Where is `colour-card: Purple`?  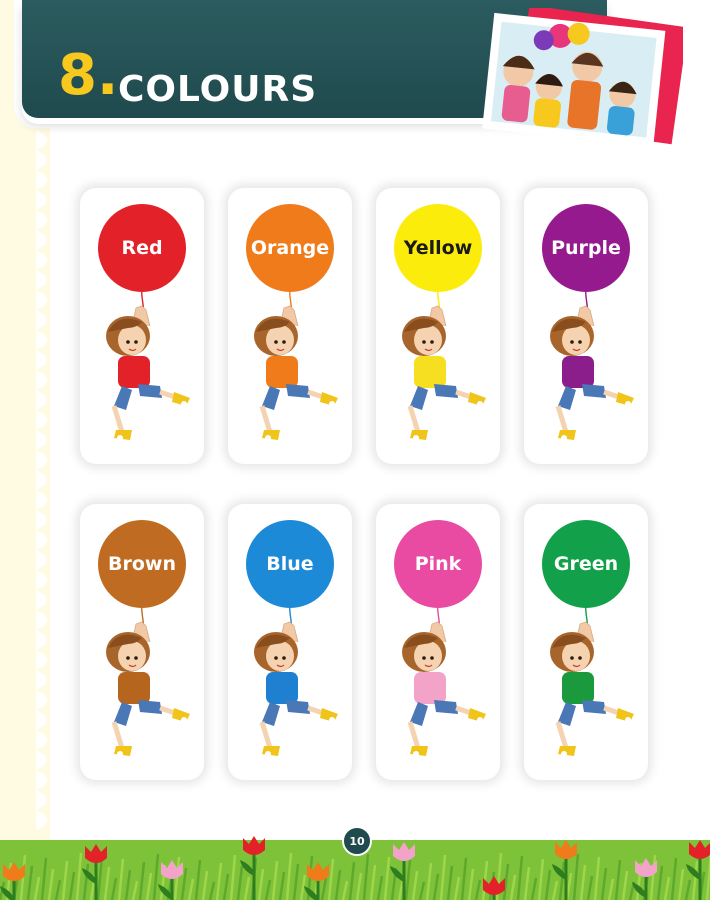
colour-card: Purple is located at coordinates (586, 326).